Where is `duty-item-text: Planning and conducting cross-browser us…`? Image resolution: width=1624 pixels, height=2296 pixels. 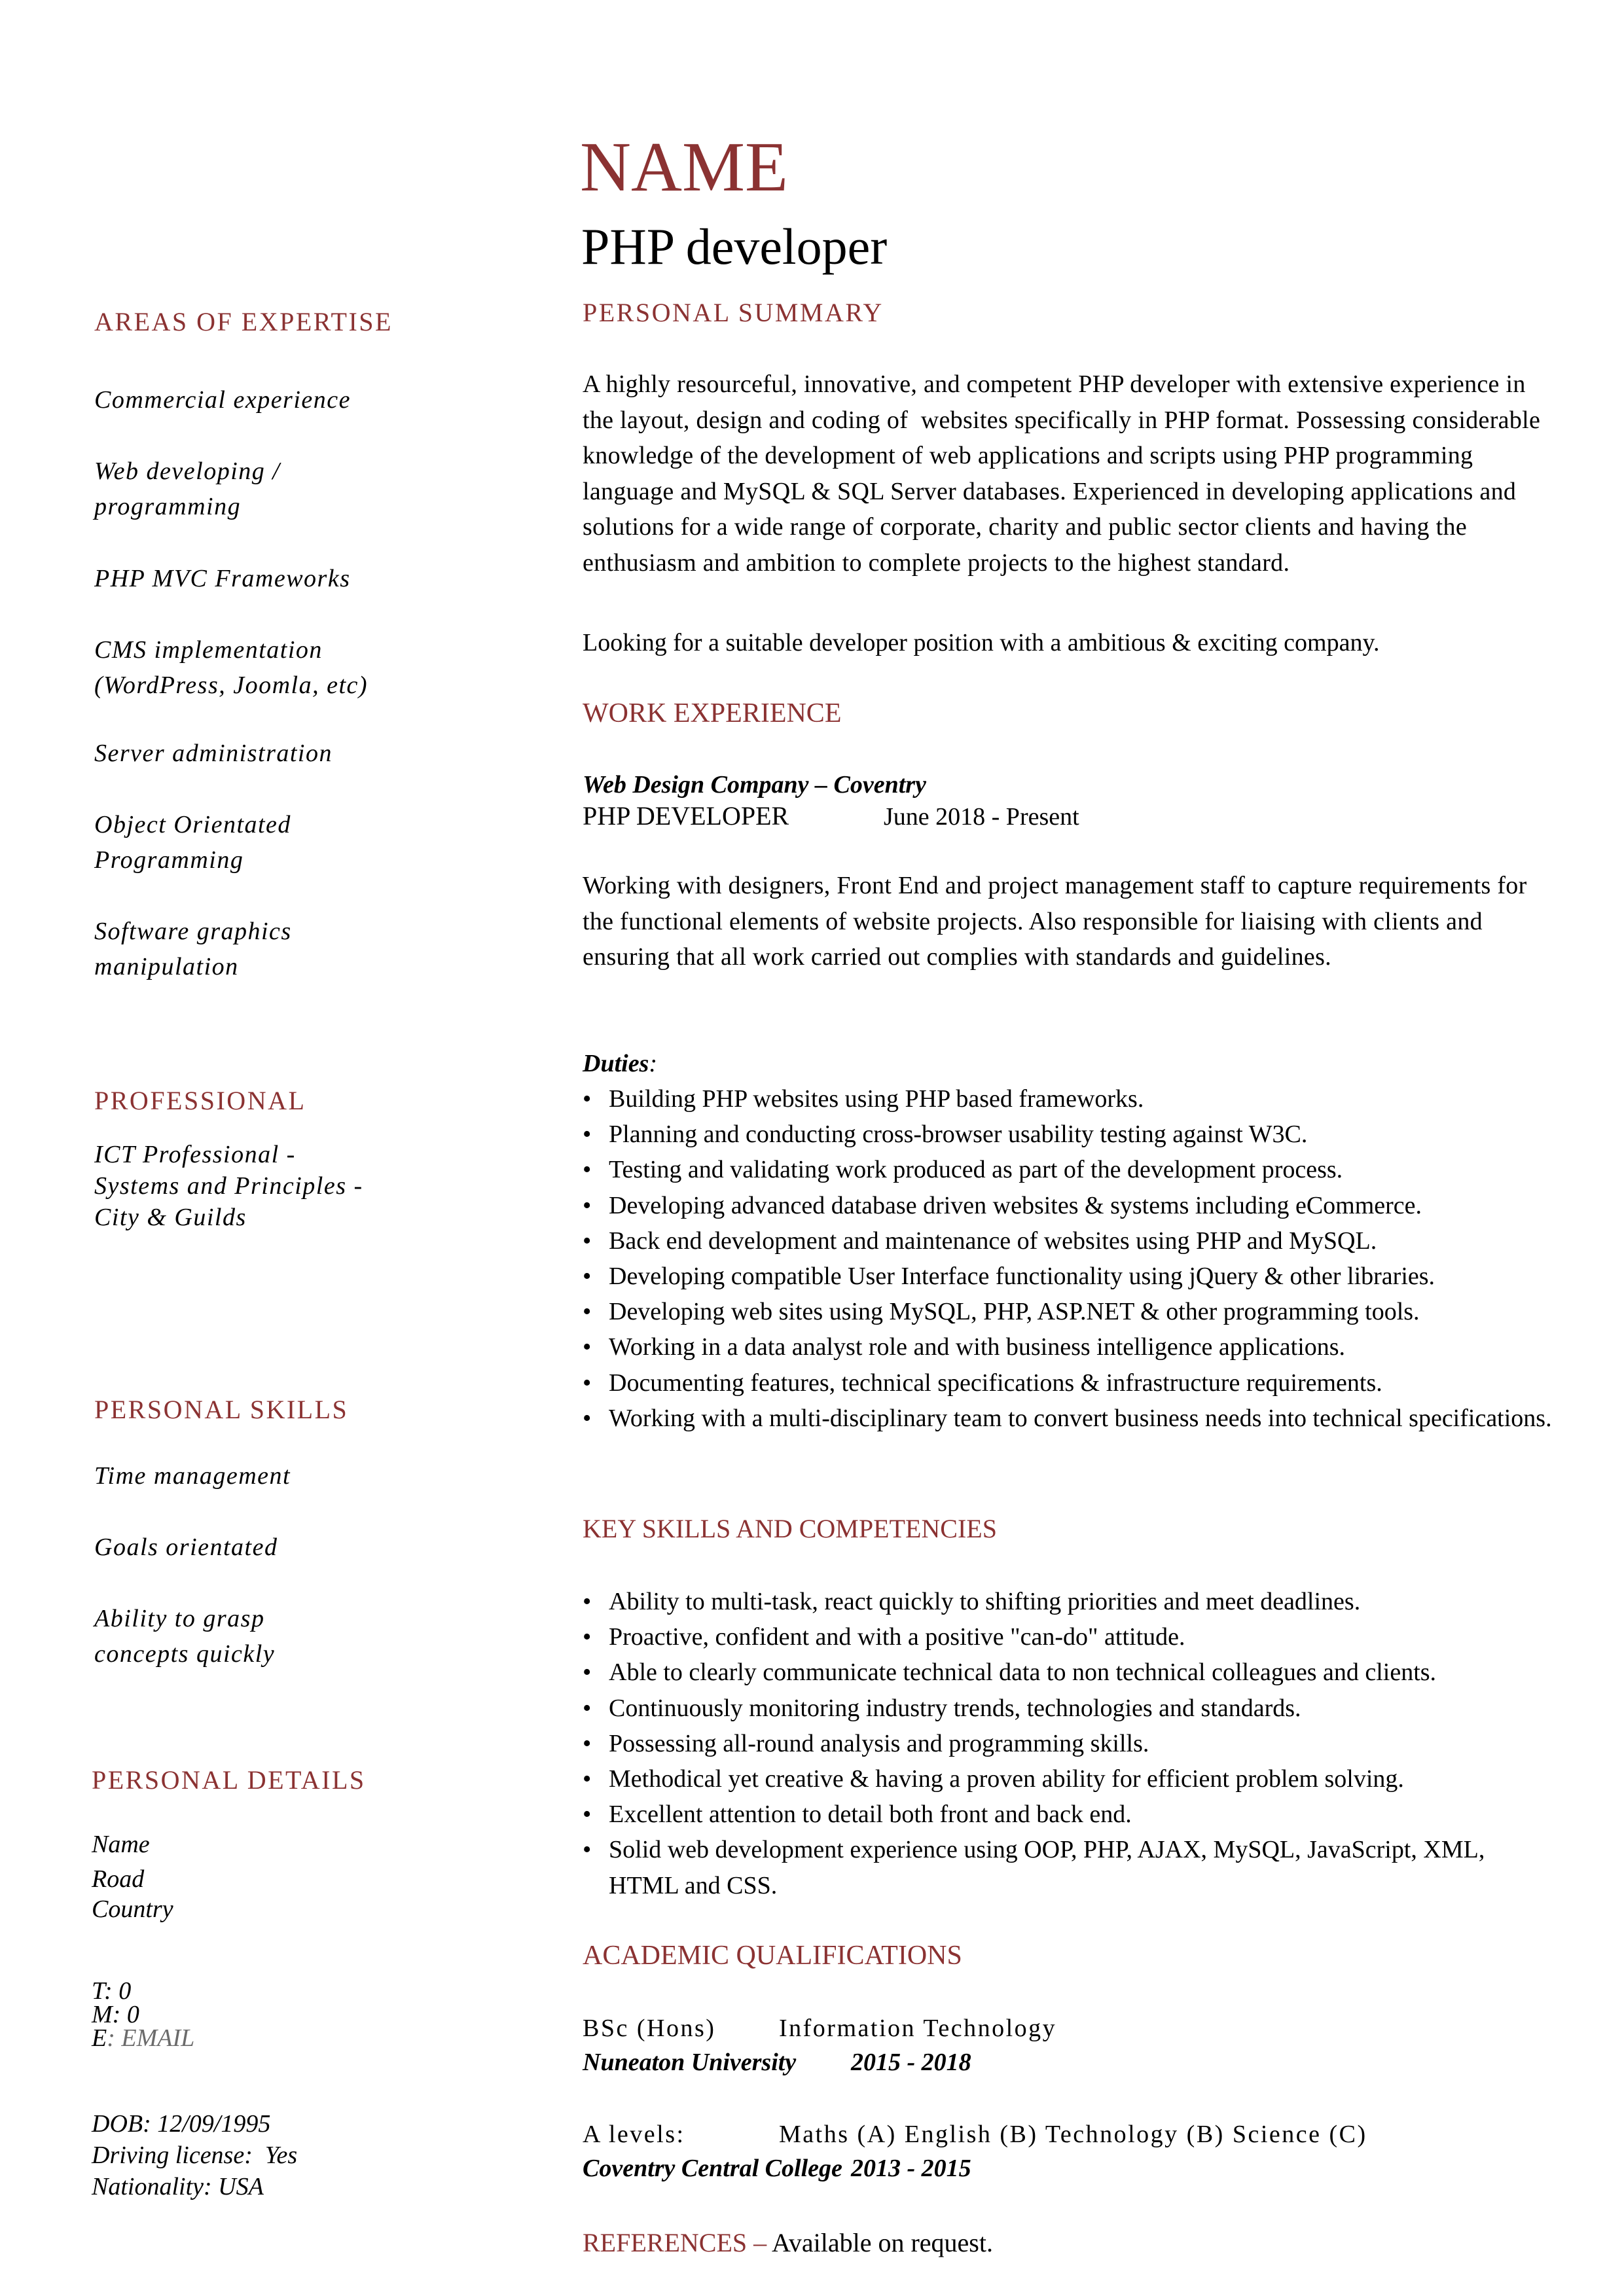 duty-item-text: Planning and conducting cross-browser us… is located at coordinates (958, 1135).